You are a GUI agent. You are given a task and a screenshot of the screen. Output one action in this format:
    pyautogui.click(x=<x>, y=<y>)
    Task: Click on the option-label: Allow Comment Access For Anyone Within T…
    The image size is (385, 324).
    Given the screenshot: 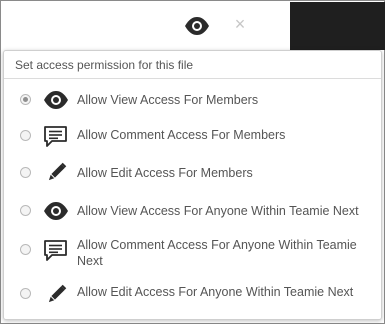 What is the action you would take?
    pyautogui.click(x=217, y=253)
    